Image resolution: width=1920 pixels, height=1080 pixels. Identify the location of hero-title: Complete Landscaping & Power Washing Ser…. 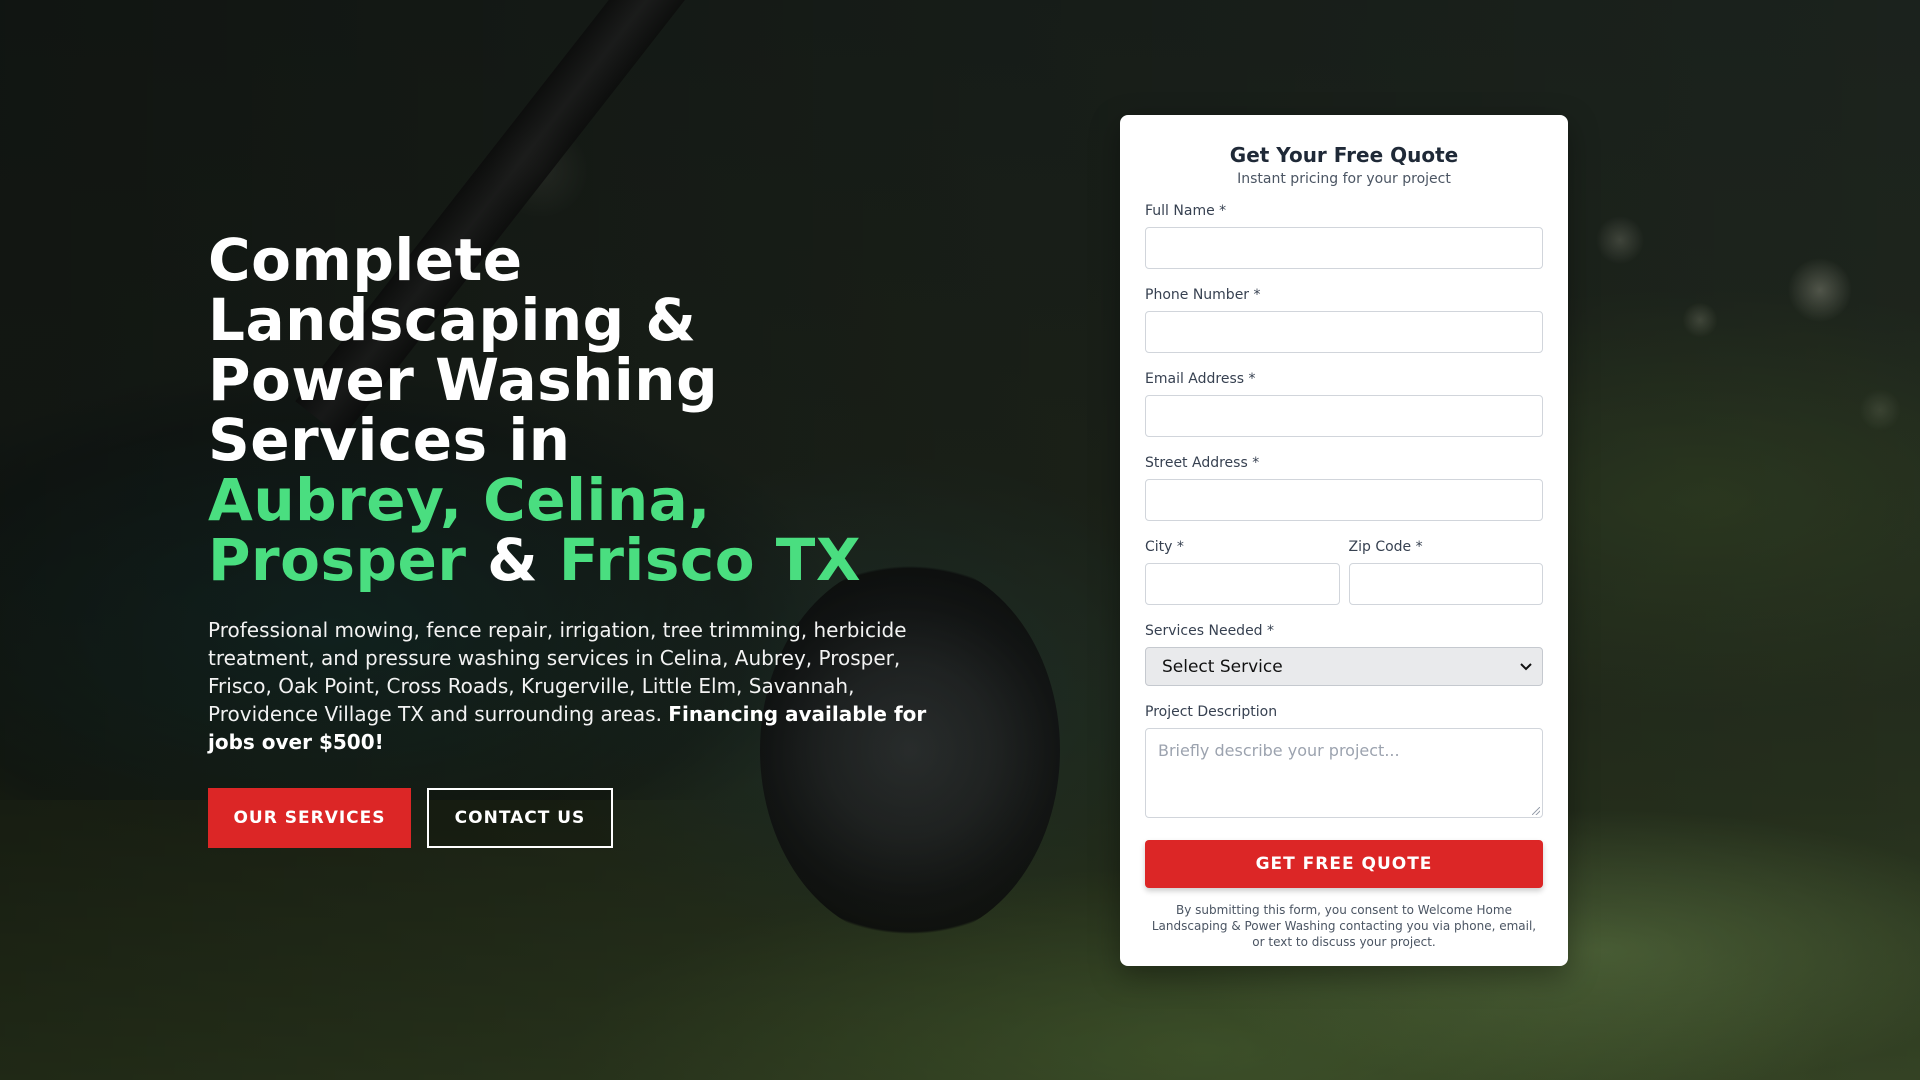
(588, 410).